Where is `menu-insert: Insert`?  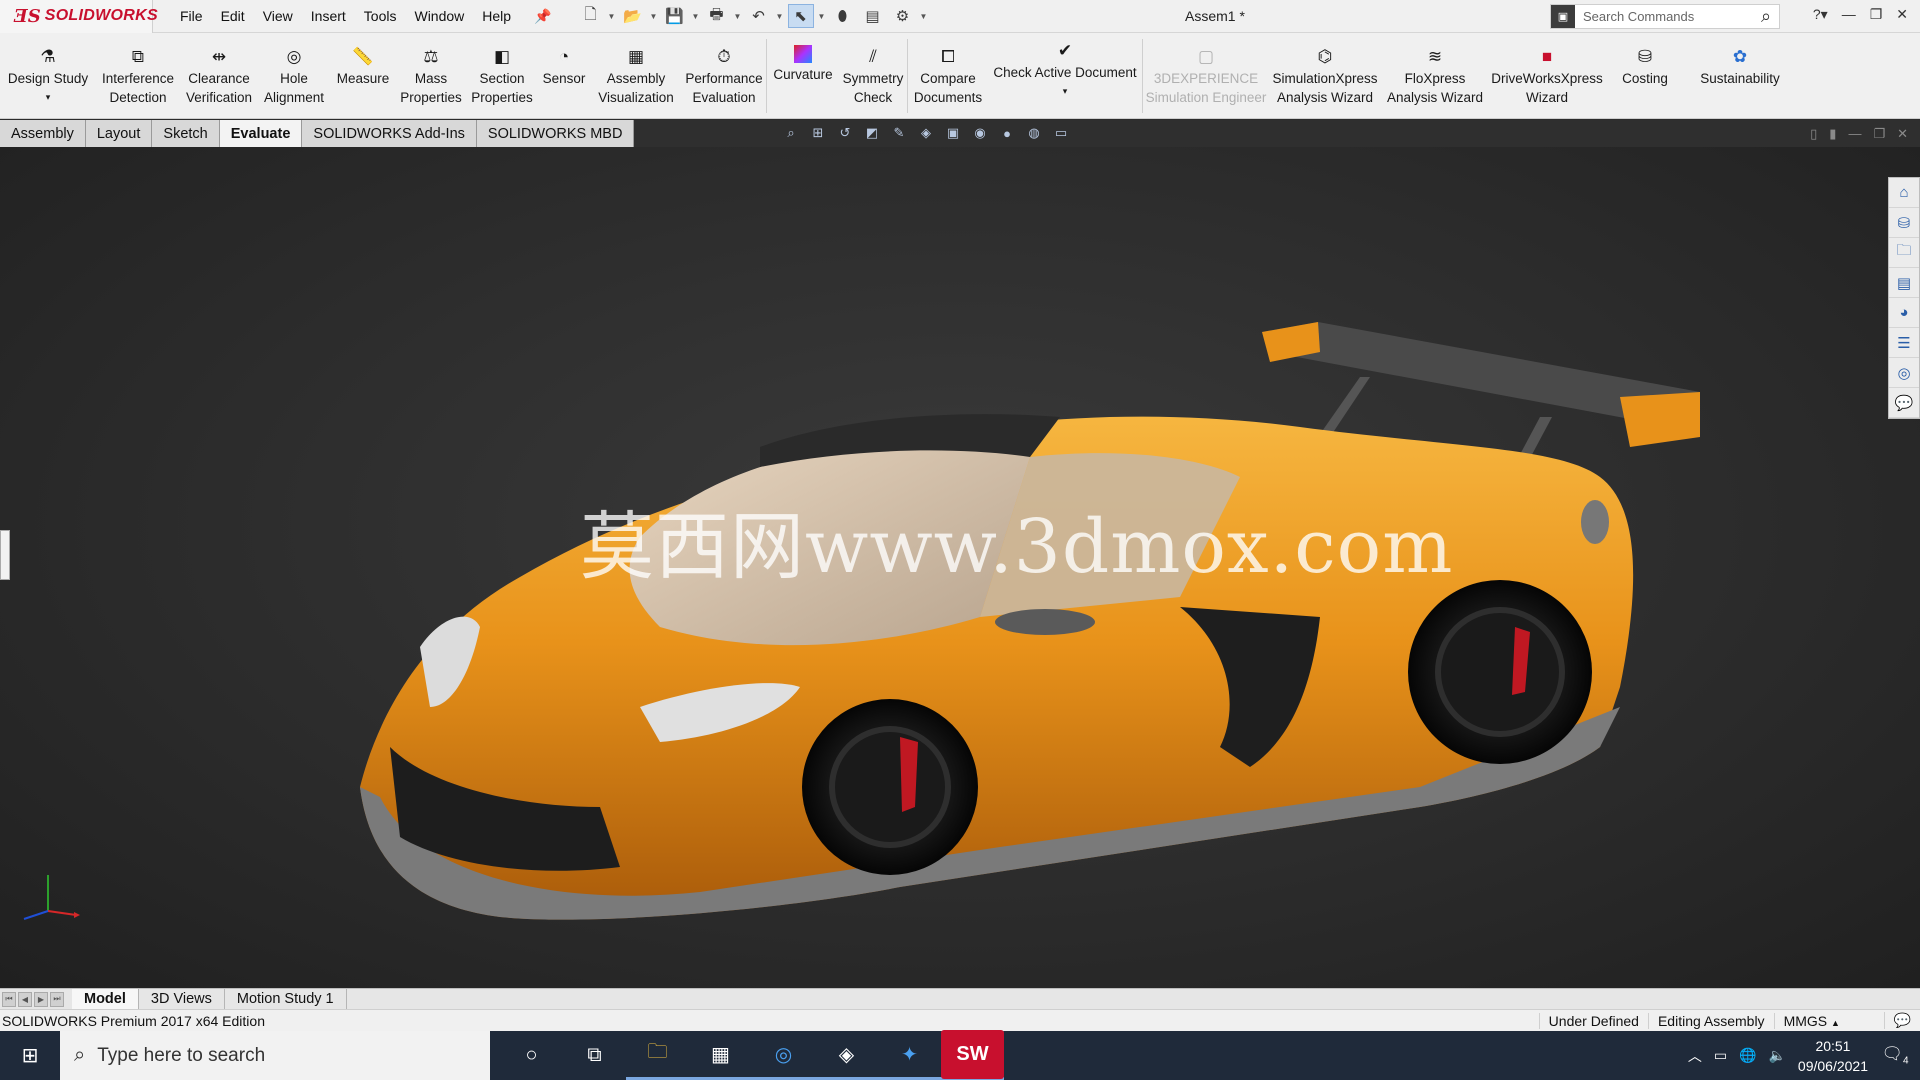
menu-insert: Insert is located at coordinates (328, 16).